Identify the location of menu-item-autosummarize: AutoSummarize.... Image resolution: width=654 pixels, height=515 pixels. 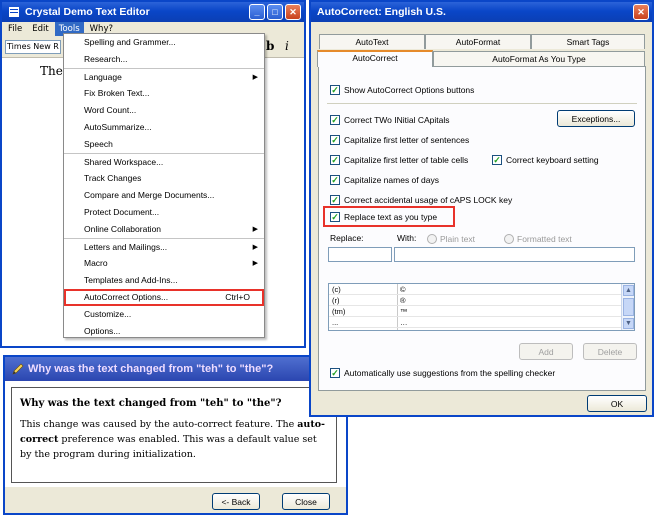
(164, 127).